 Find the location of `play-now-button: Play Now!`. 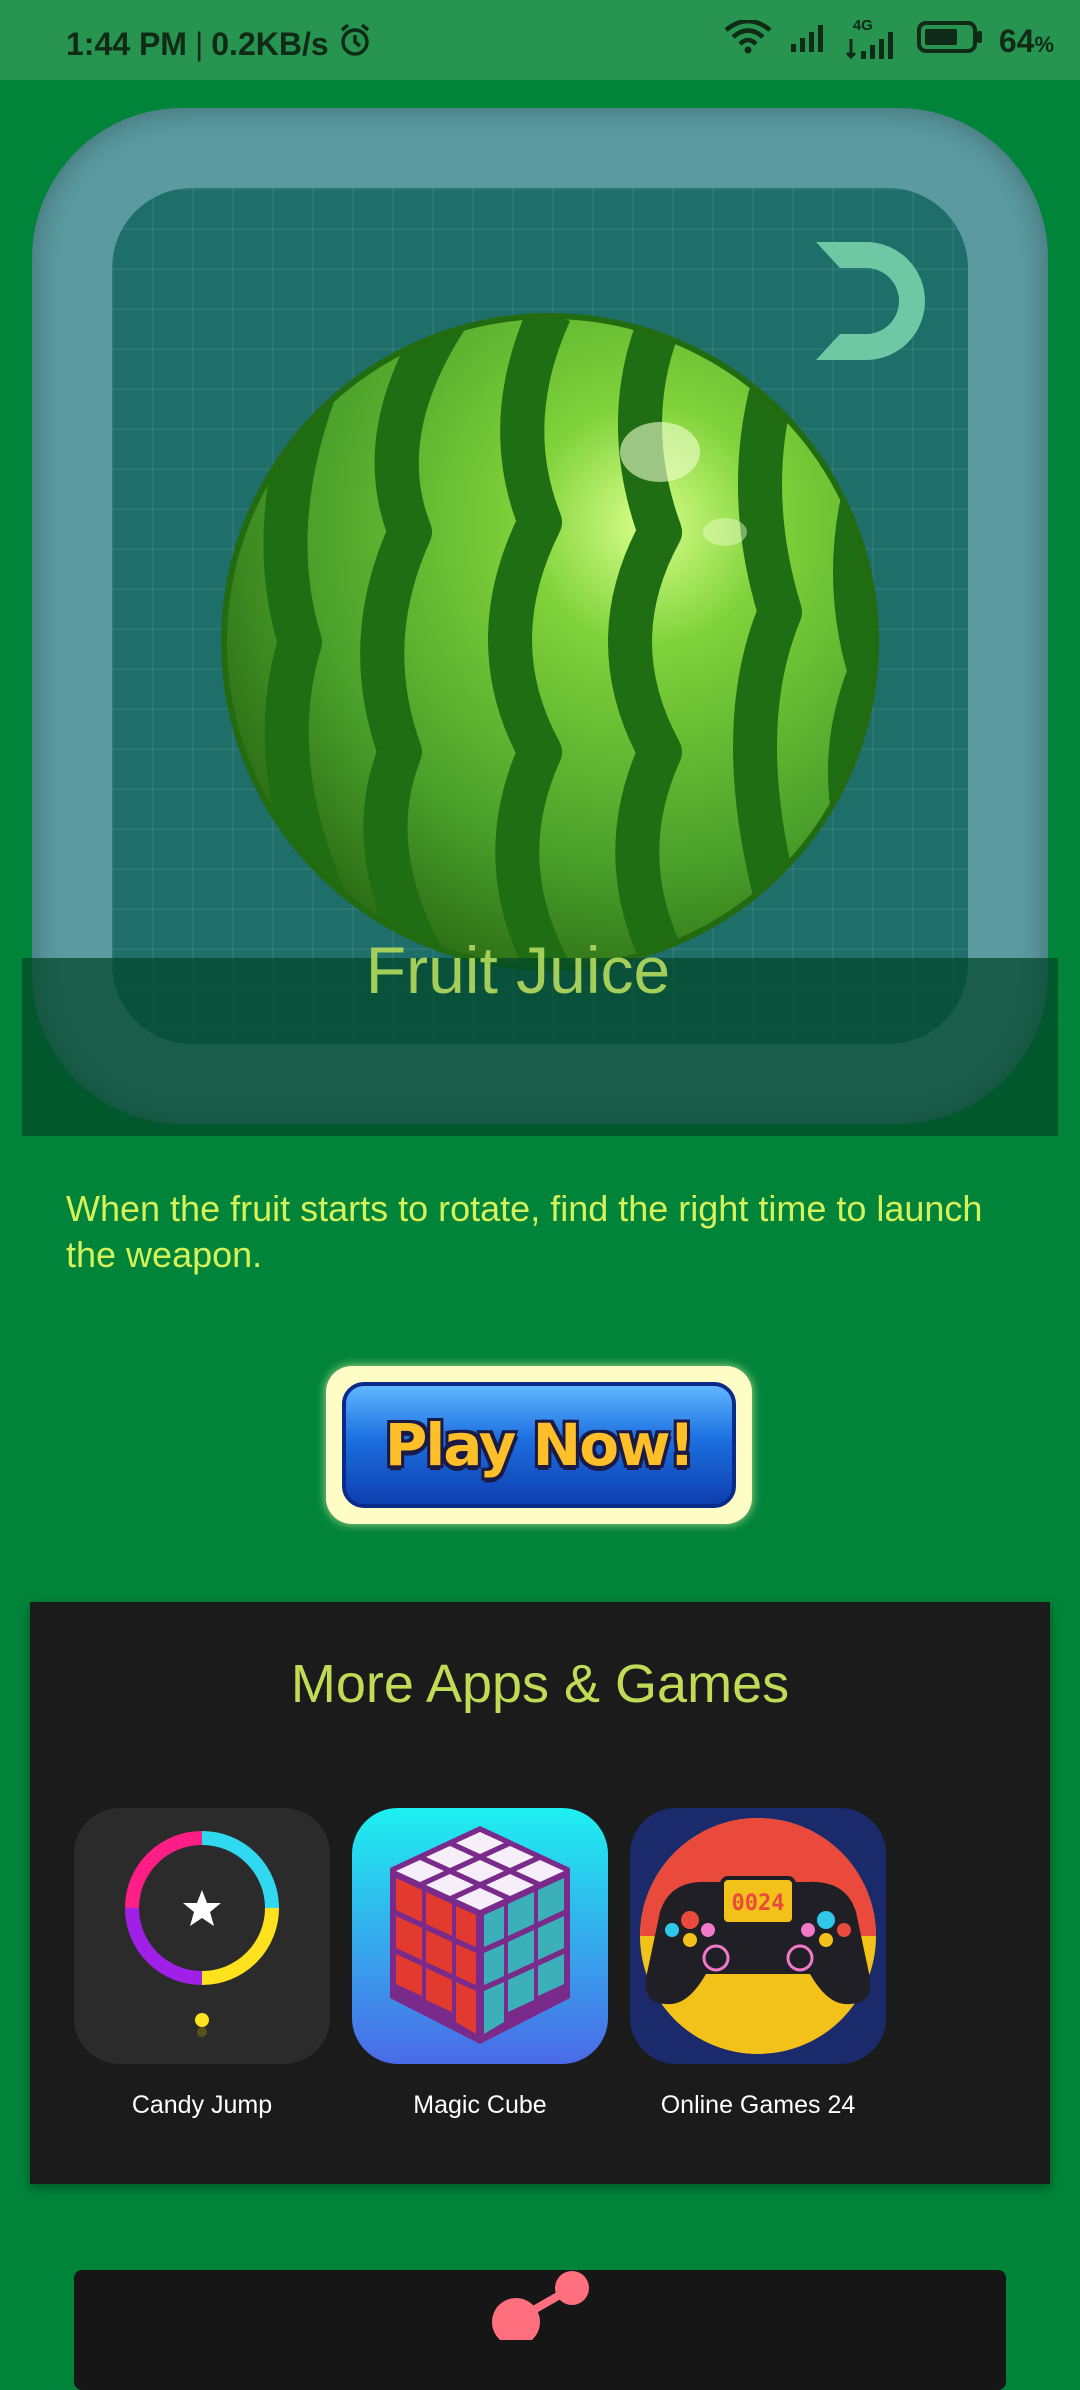

play-now-button: Play Now! is located at coordinates (539, 1445).